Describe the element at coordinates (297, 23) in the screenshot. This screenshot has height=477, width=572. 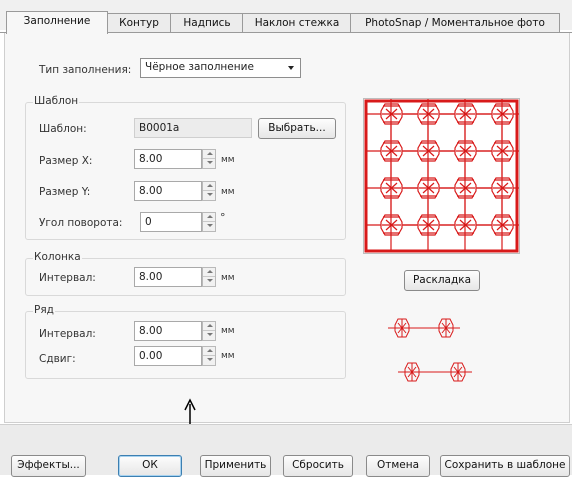
I see `tab-stitch-angle: Наклон стежка` at that location.